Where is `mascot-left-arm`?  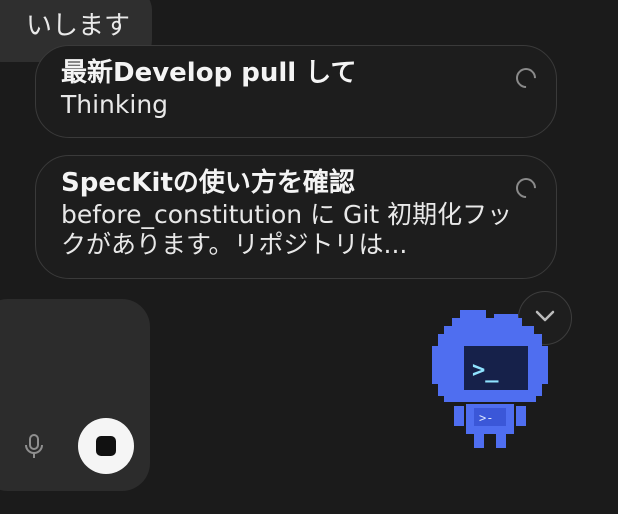
mascot-left-arm is located at coordinates (459, 416).